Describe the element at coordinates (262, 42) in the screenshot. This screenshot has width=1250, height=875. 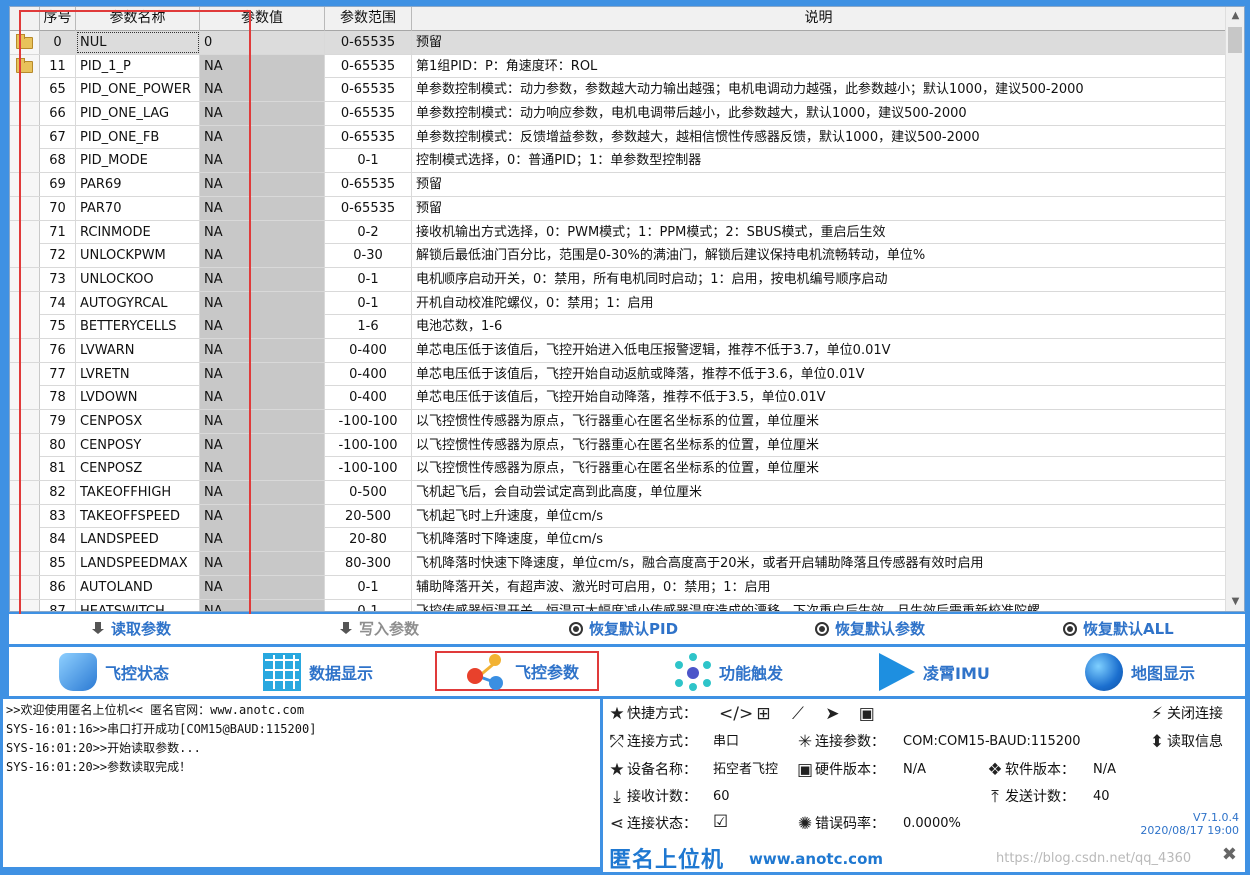
I see `cell-value: 0` at that location.